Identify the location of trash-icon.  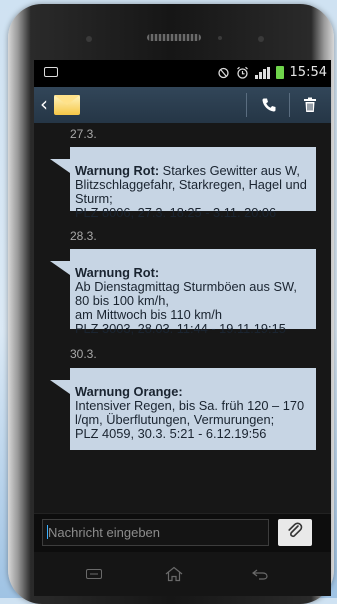
(310, 105).